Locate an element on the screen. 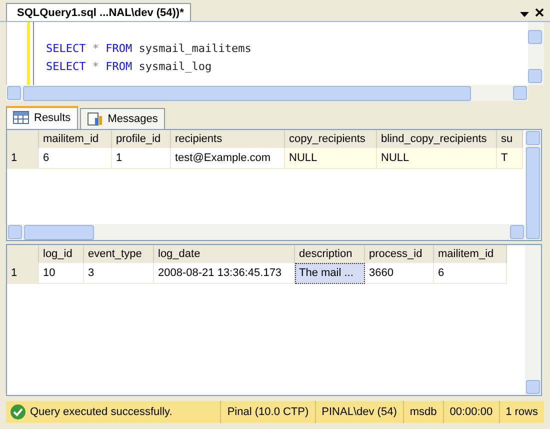 The image size is (550, 429). login-name: PINAL\dev (54) is located at coordinates (358, 412).